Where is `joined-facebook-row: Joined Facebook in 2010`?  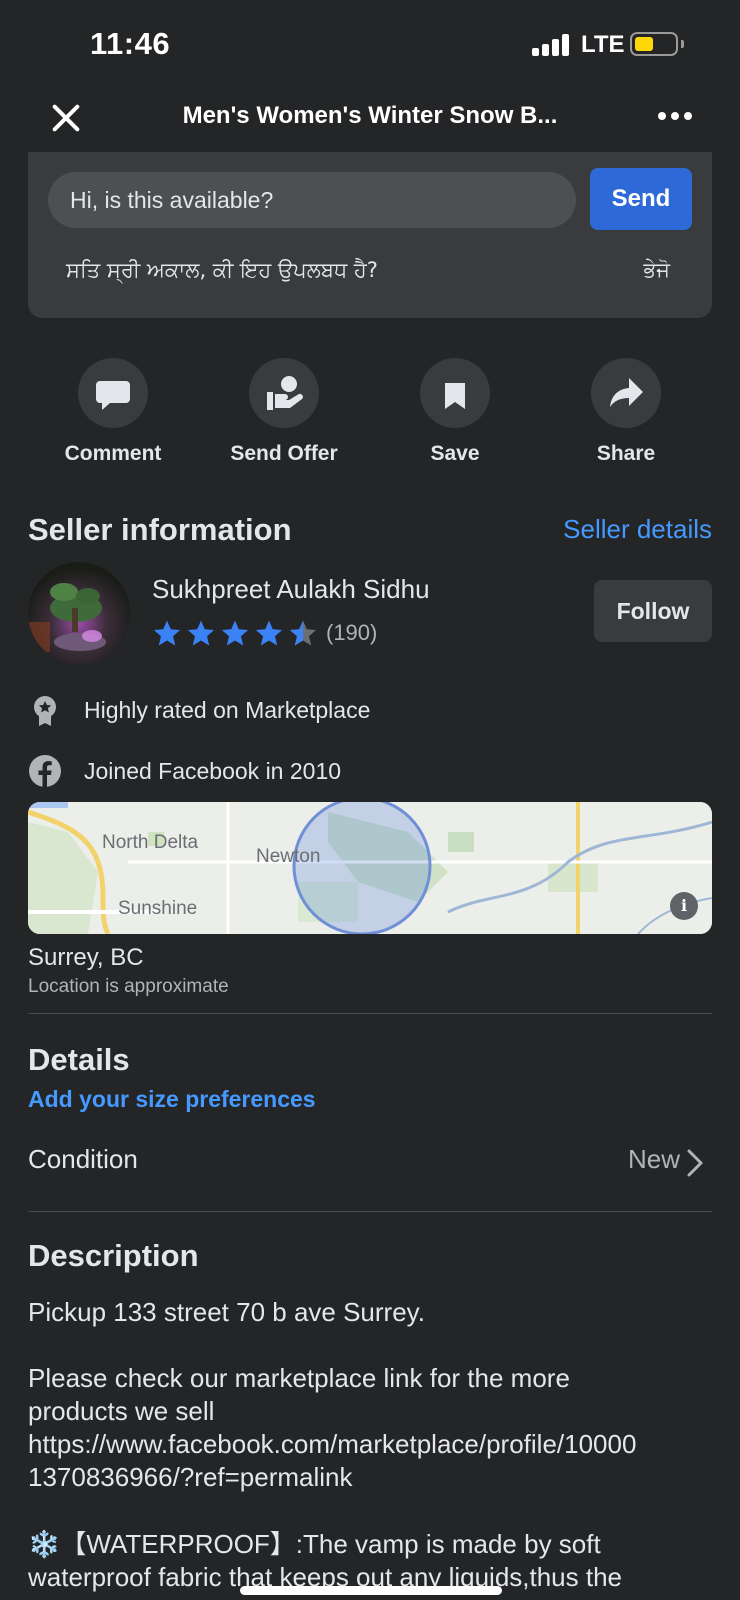
joined-facebook-row: Joined Facebook in 2010 is located at coordinates (184, 771).